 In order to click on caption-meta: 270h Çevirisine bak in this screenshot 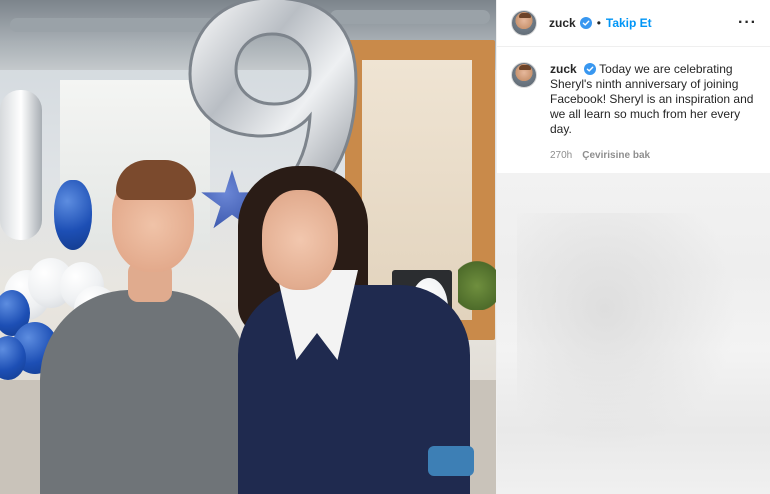, I will do `click(600, 155)`.